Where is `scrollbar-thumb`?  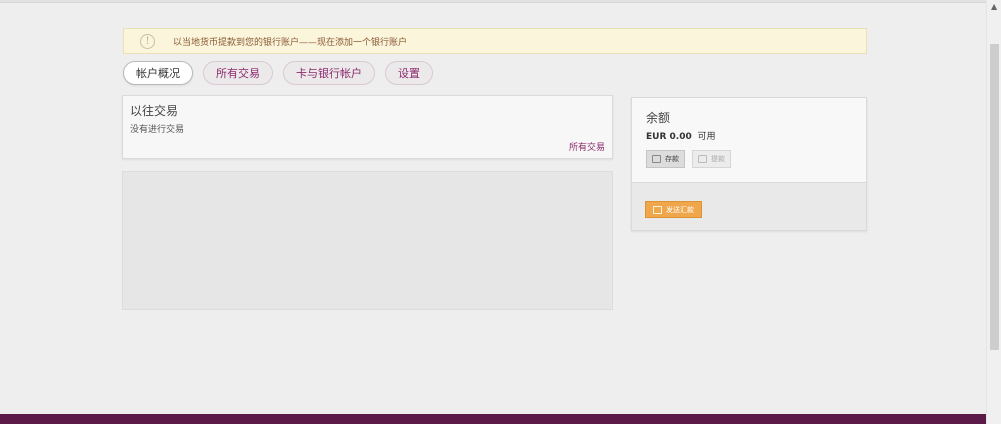 scrollbar-thumb is located at coordinates (994, 197).